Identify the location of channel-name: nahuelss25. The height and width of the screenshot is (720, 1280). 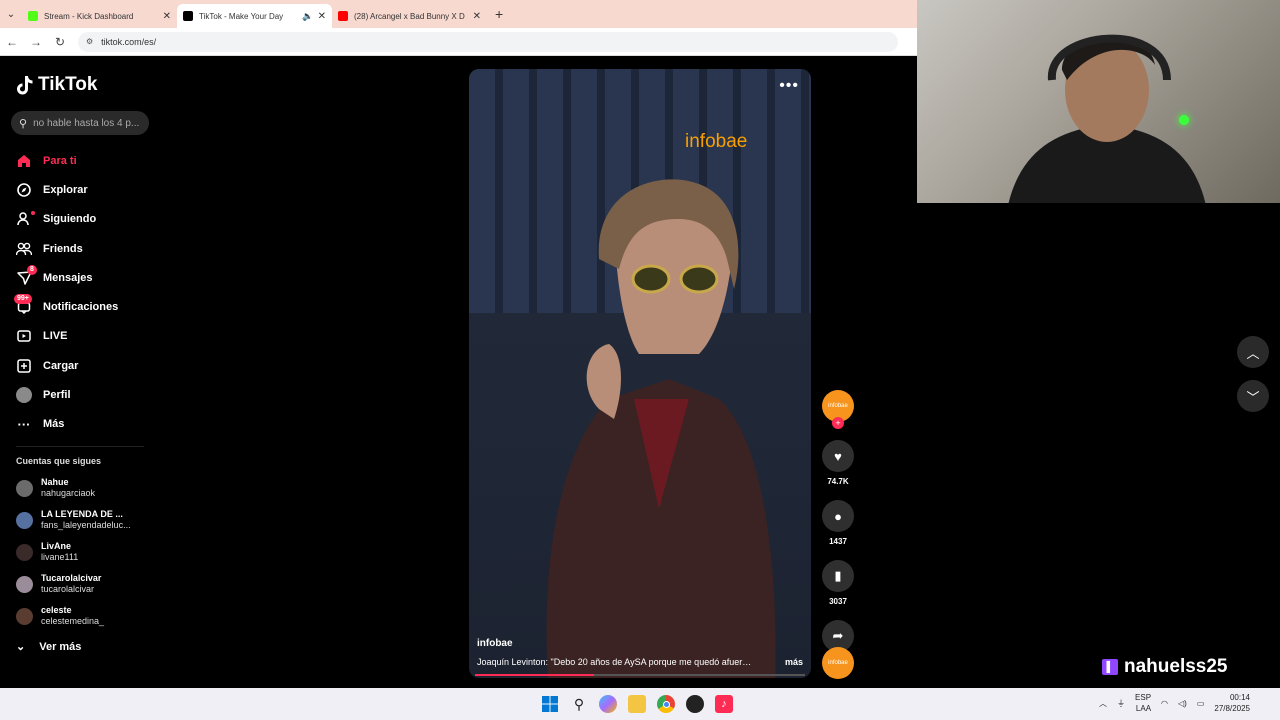
(1176, 666).